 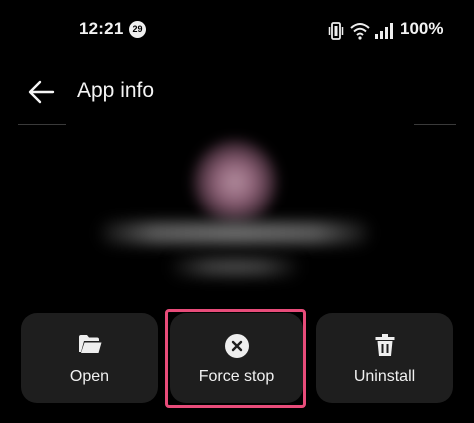 I want to click on battery-percent: 100%, so click(x=422, y=28).